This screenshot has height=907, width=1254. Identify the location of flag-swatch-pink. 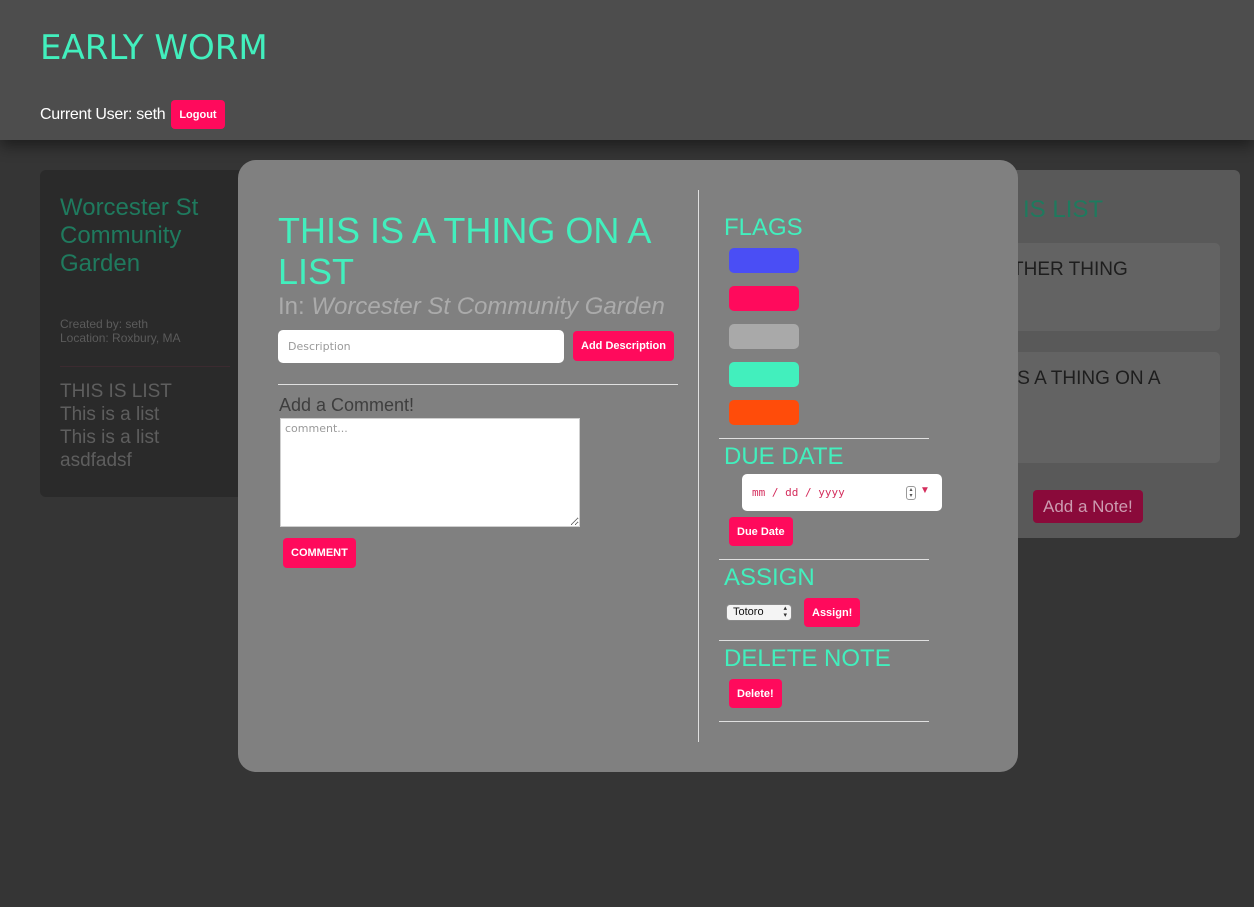
(764, 298).